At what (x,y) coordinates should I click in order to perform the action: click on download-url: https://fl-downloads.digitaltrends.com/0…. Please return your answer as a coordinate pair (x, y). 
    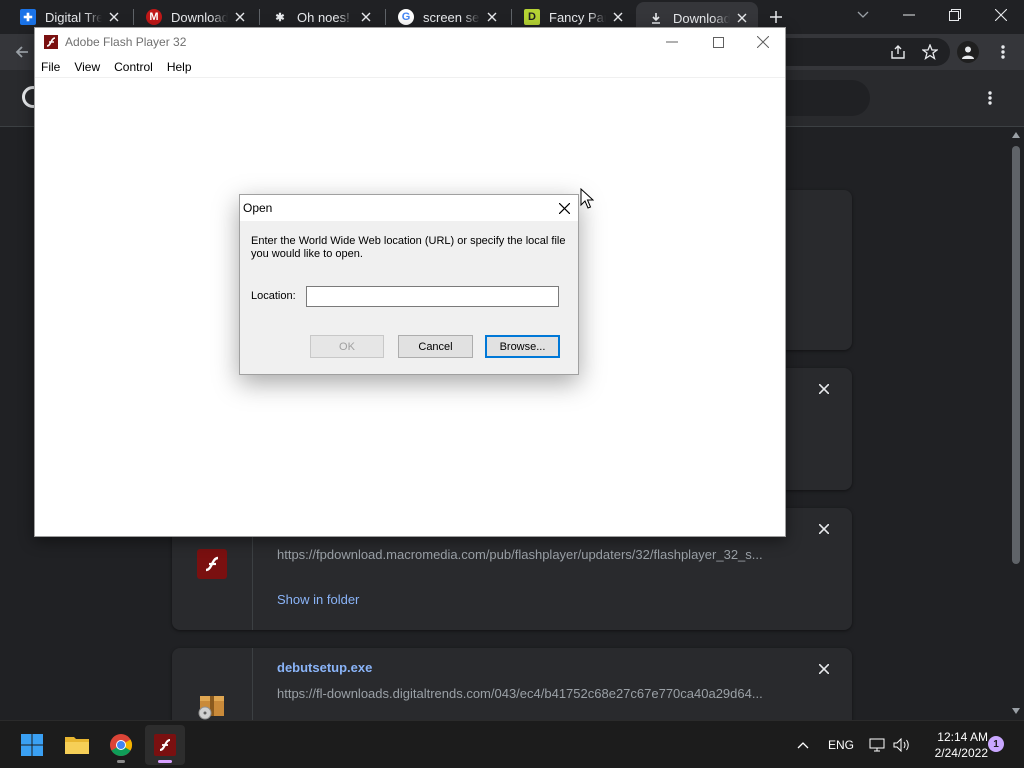
    Looking at the image, I should click on (520, 693).